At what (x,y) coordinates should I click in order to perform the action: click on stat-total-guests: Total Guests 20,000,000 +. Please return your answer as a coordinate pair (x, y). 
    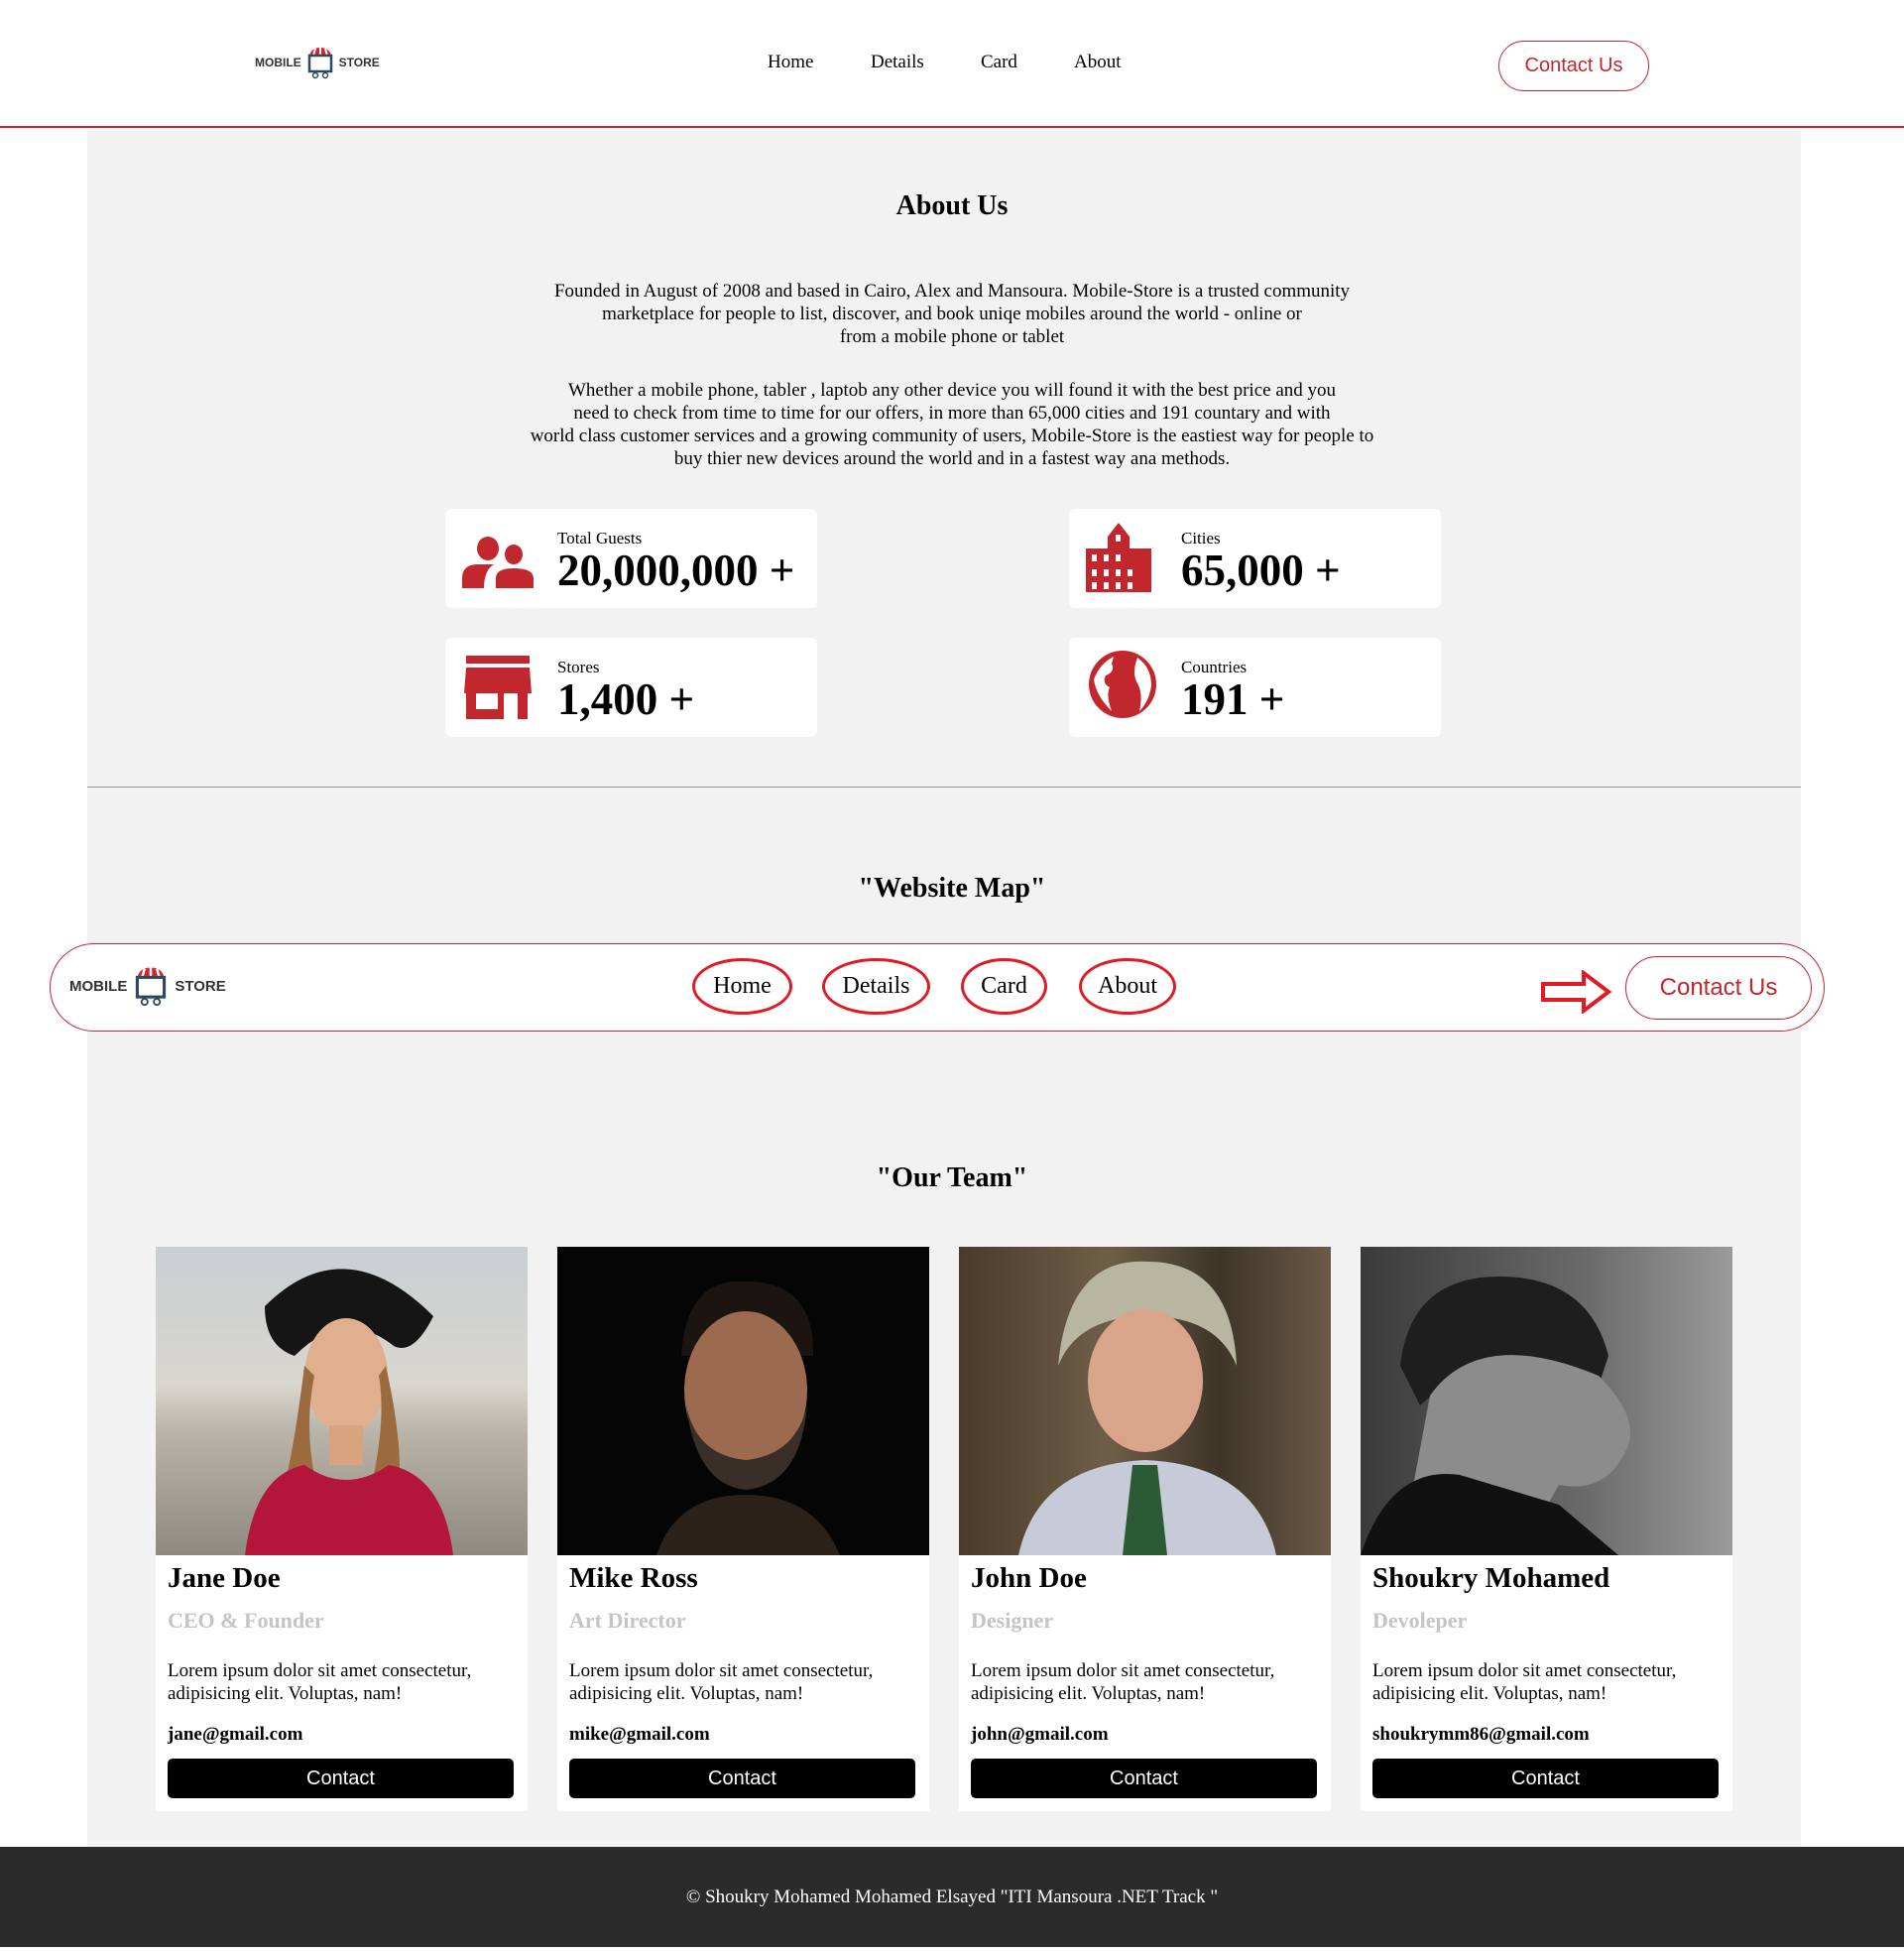
    Looking at the image, I should click on (631, 558).